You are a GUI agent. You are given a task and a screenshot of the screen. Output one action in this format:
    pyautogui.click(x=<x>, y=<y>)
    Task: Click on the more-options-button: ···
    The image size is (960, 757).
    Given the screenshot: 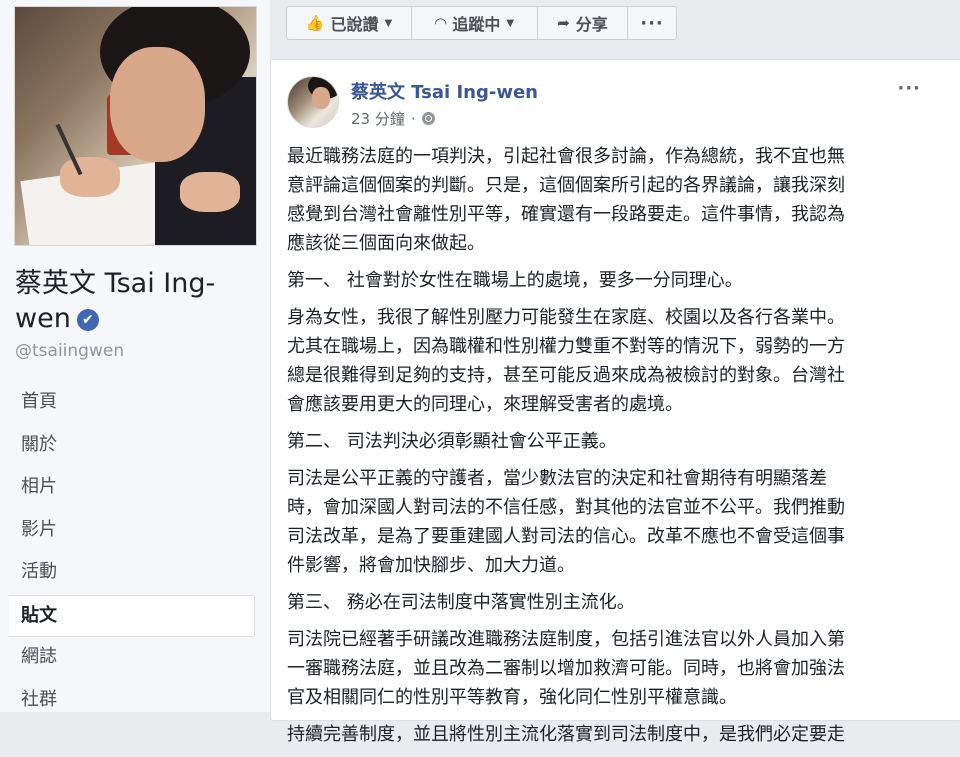 What is the action you would take?
    pyautogui.click(x=652, y=23)
    